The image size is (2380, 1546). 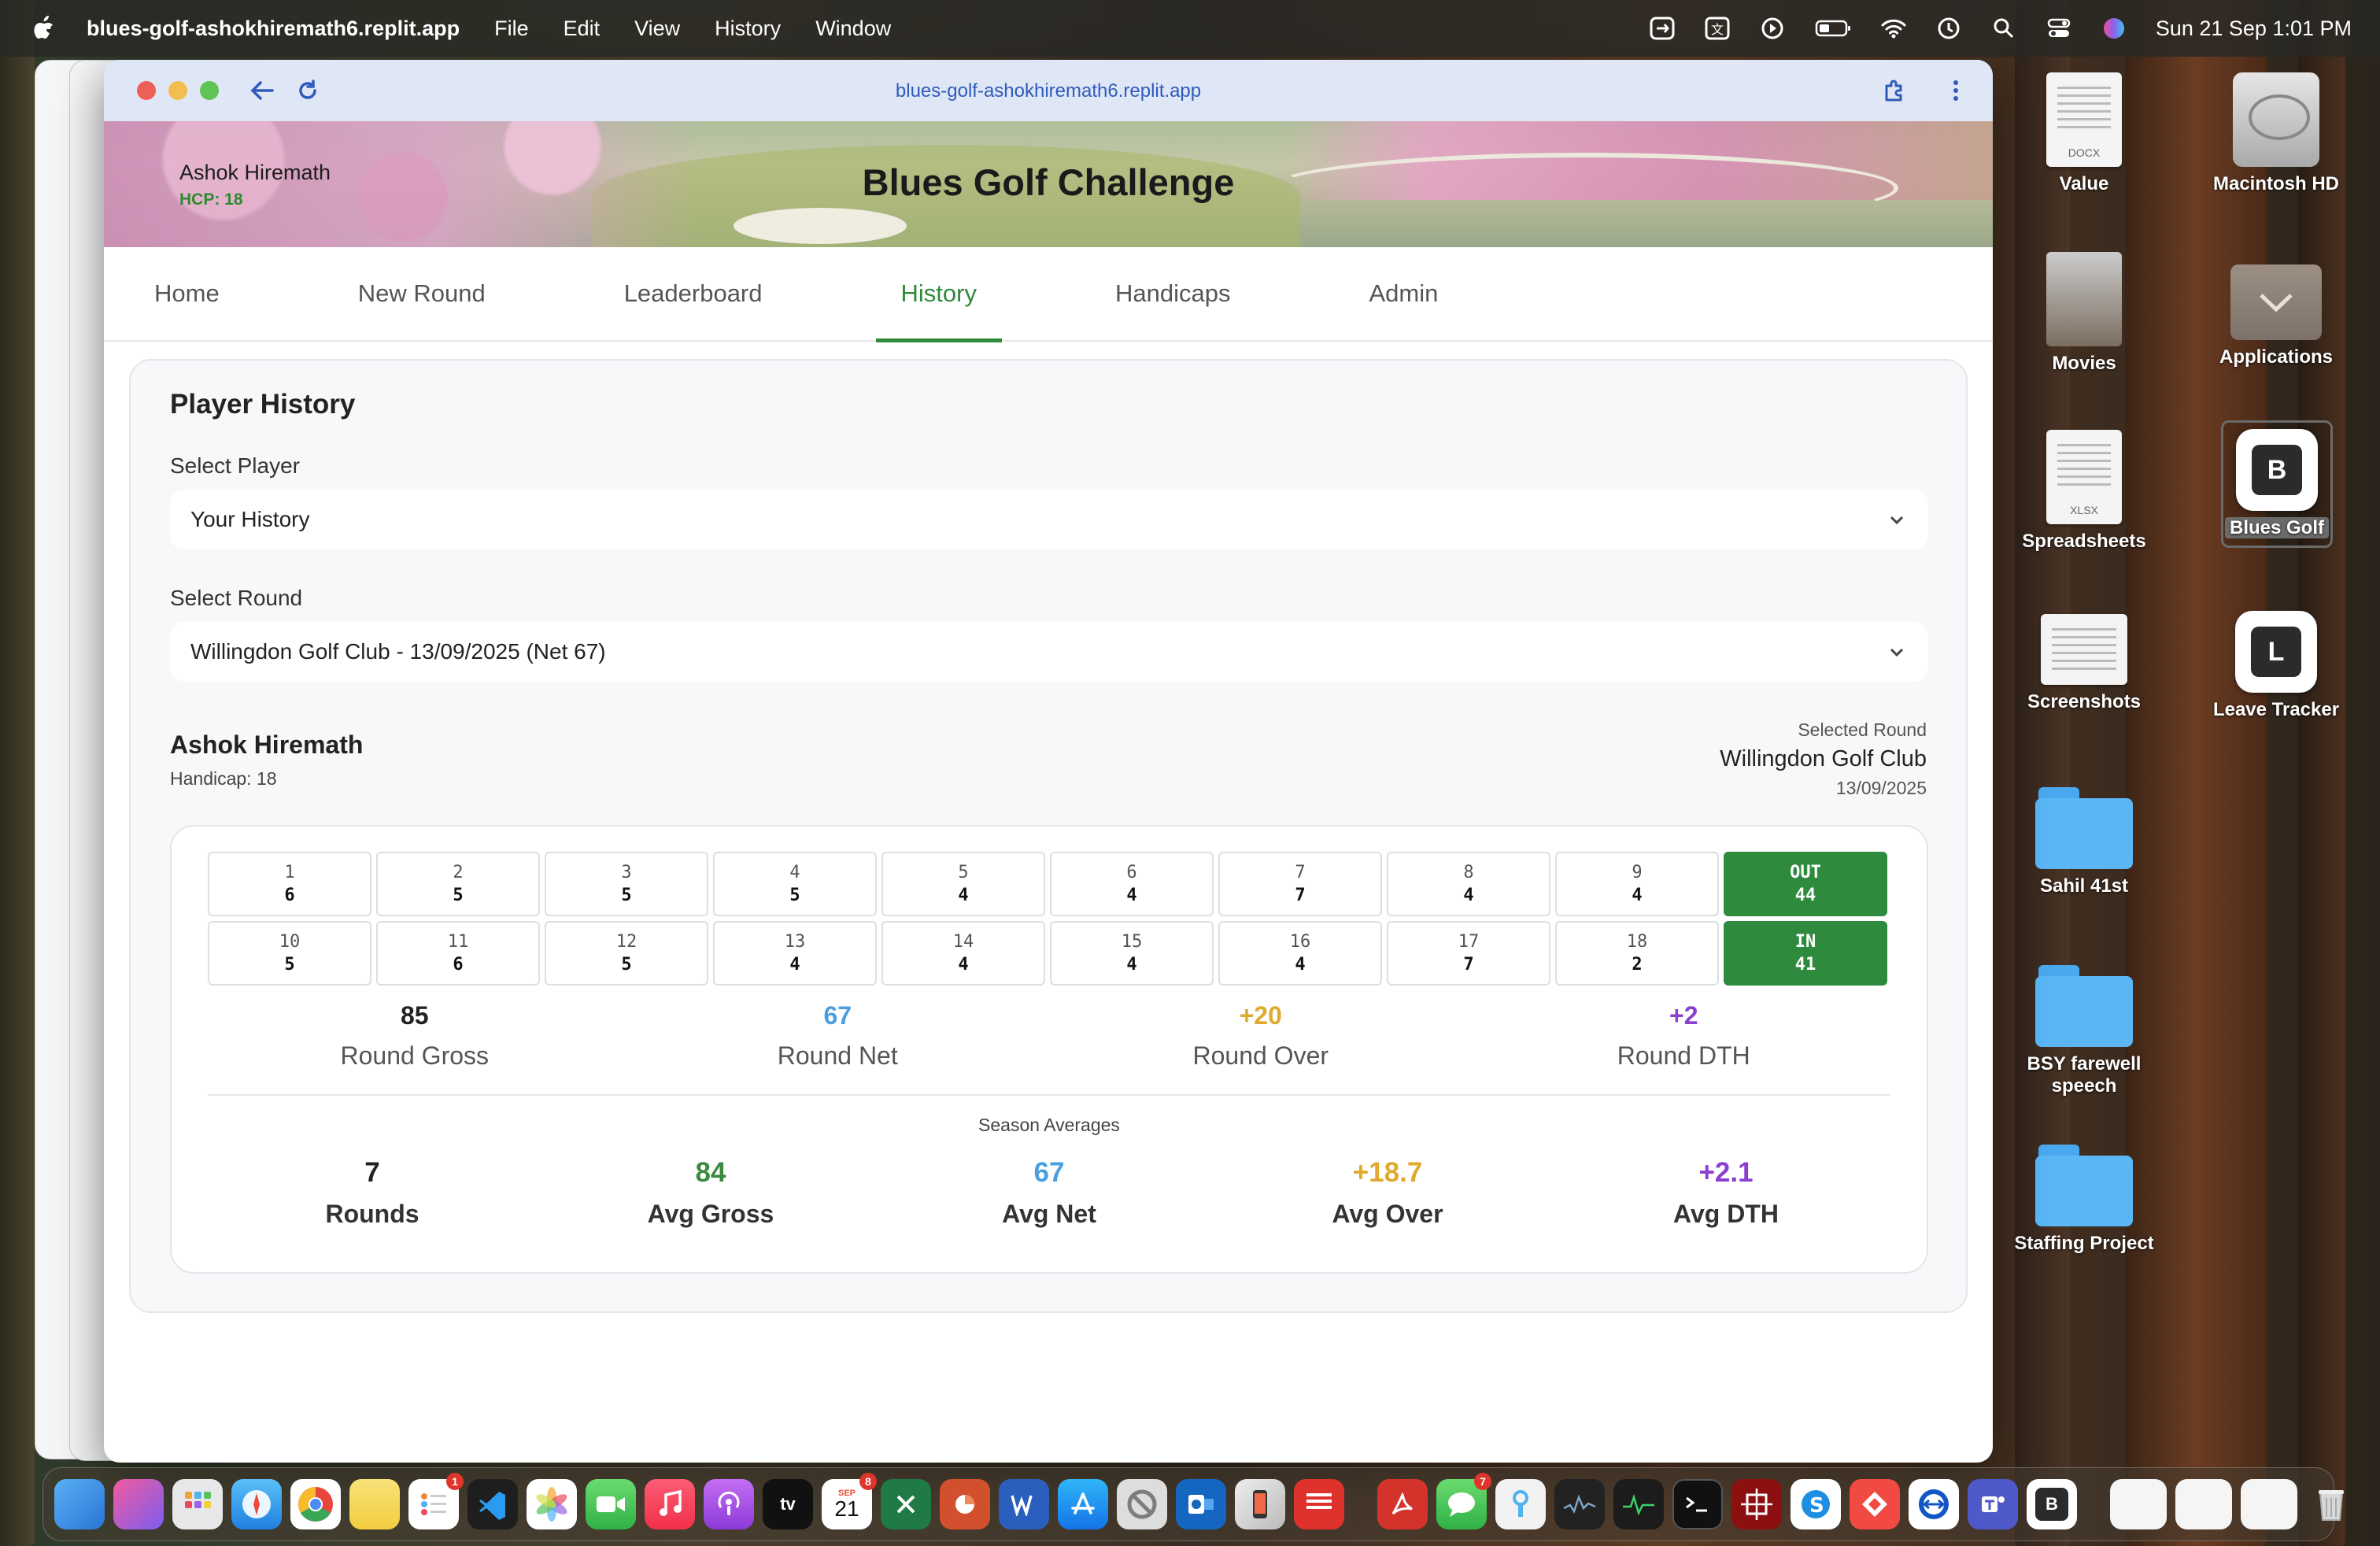 I want to click on system-monitor-icon, so click(x=1638, y=1504).